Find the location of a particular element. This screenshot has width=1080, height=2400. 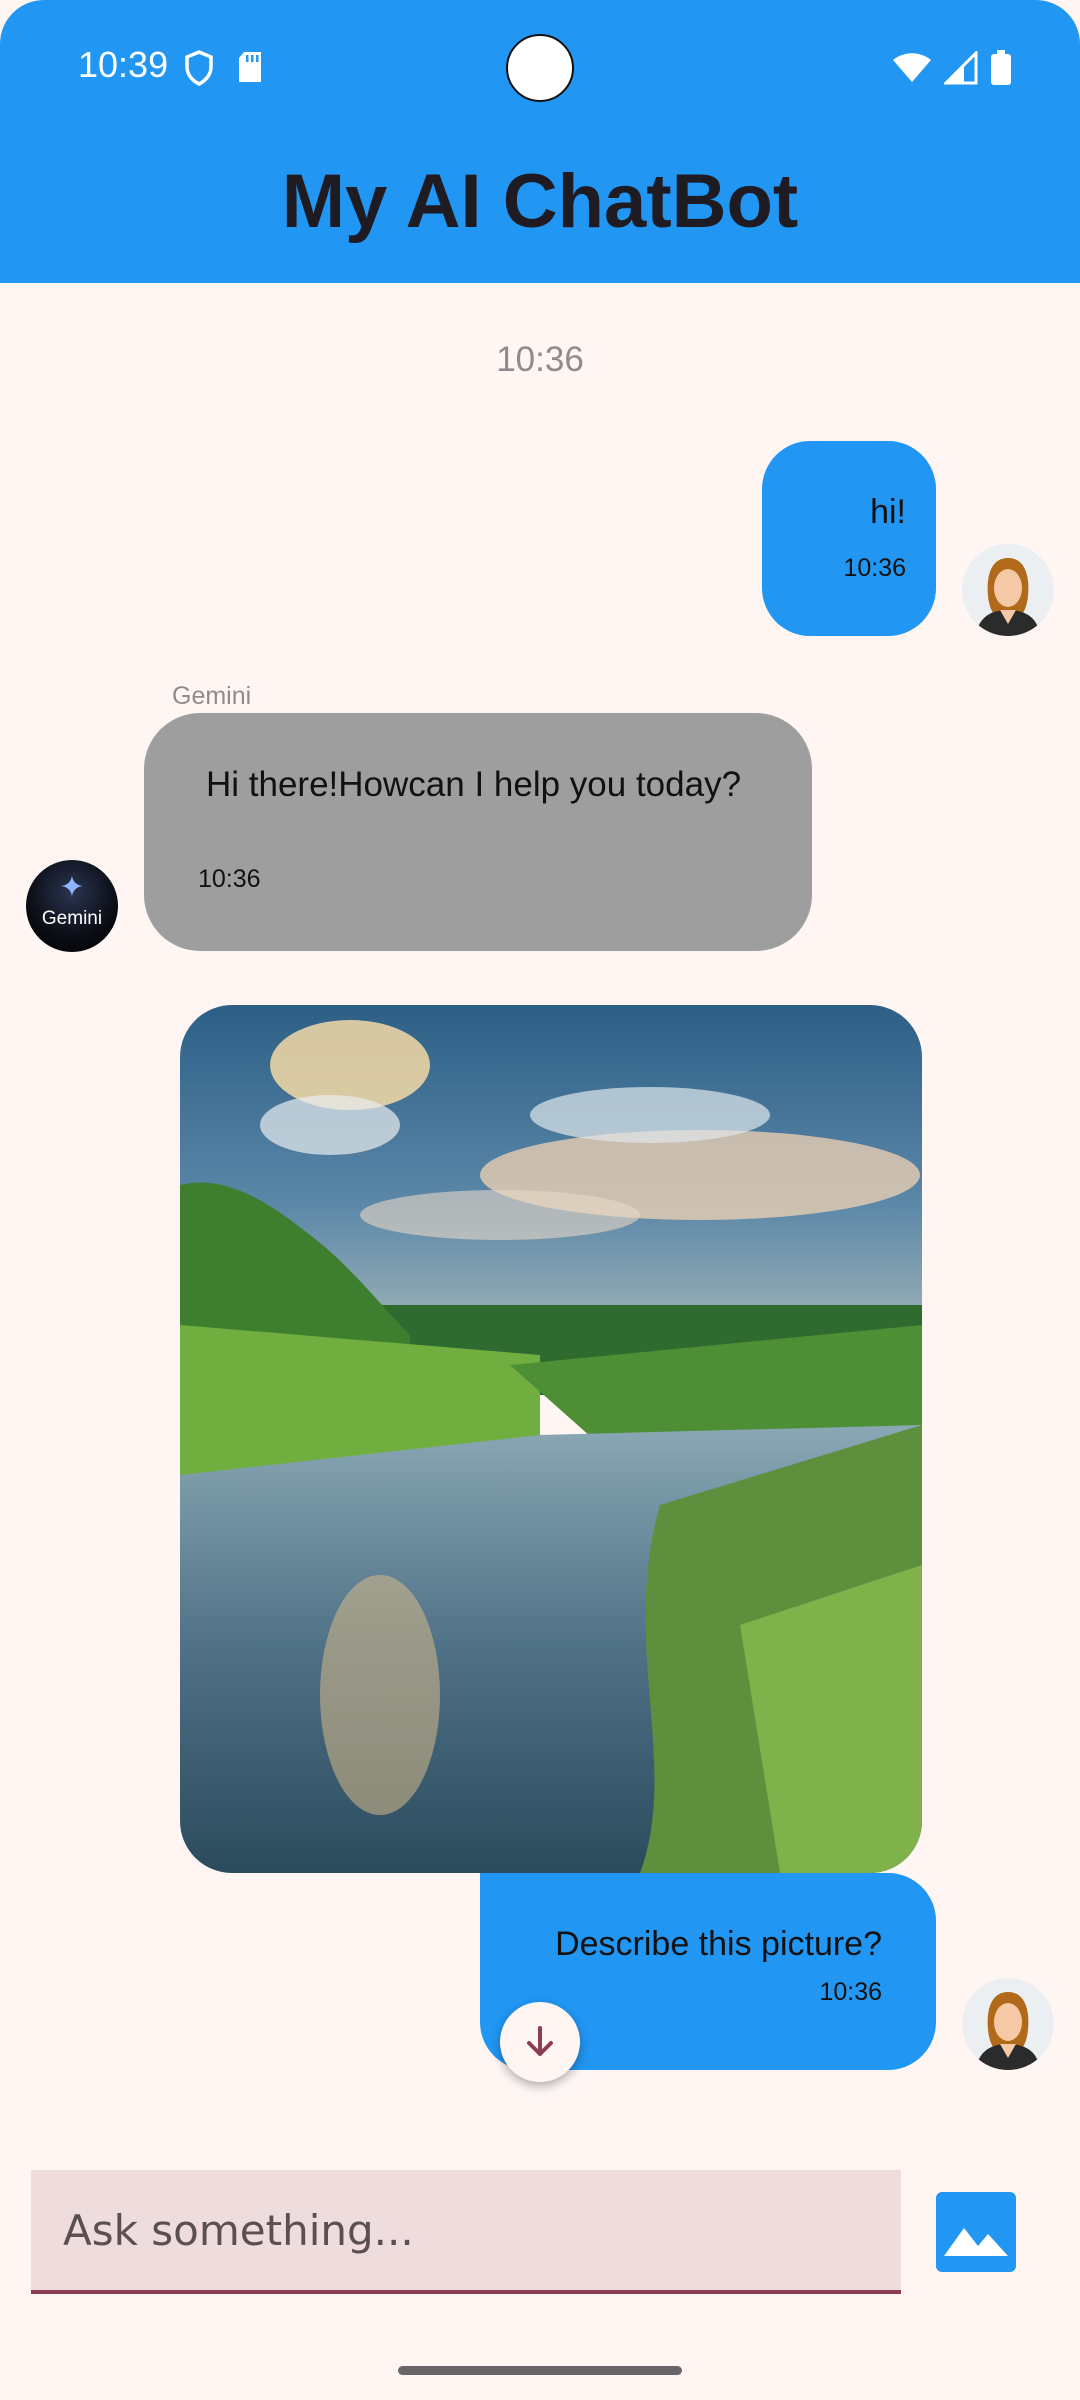

message-text: Describe this picture? is located at coordinates (718, 1944).